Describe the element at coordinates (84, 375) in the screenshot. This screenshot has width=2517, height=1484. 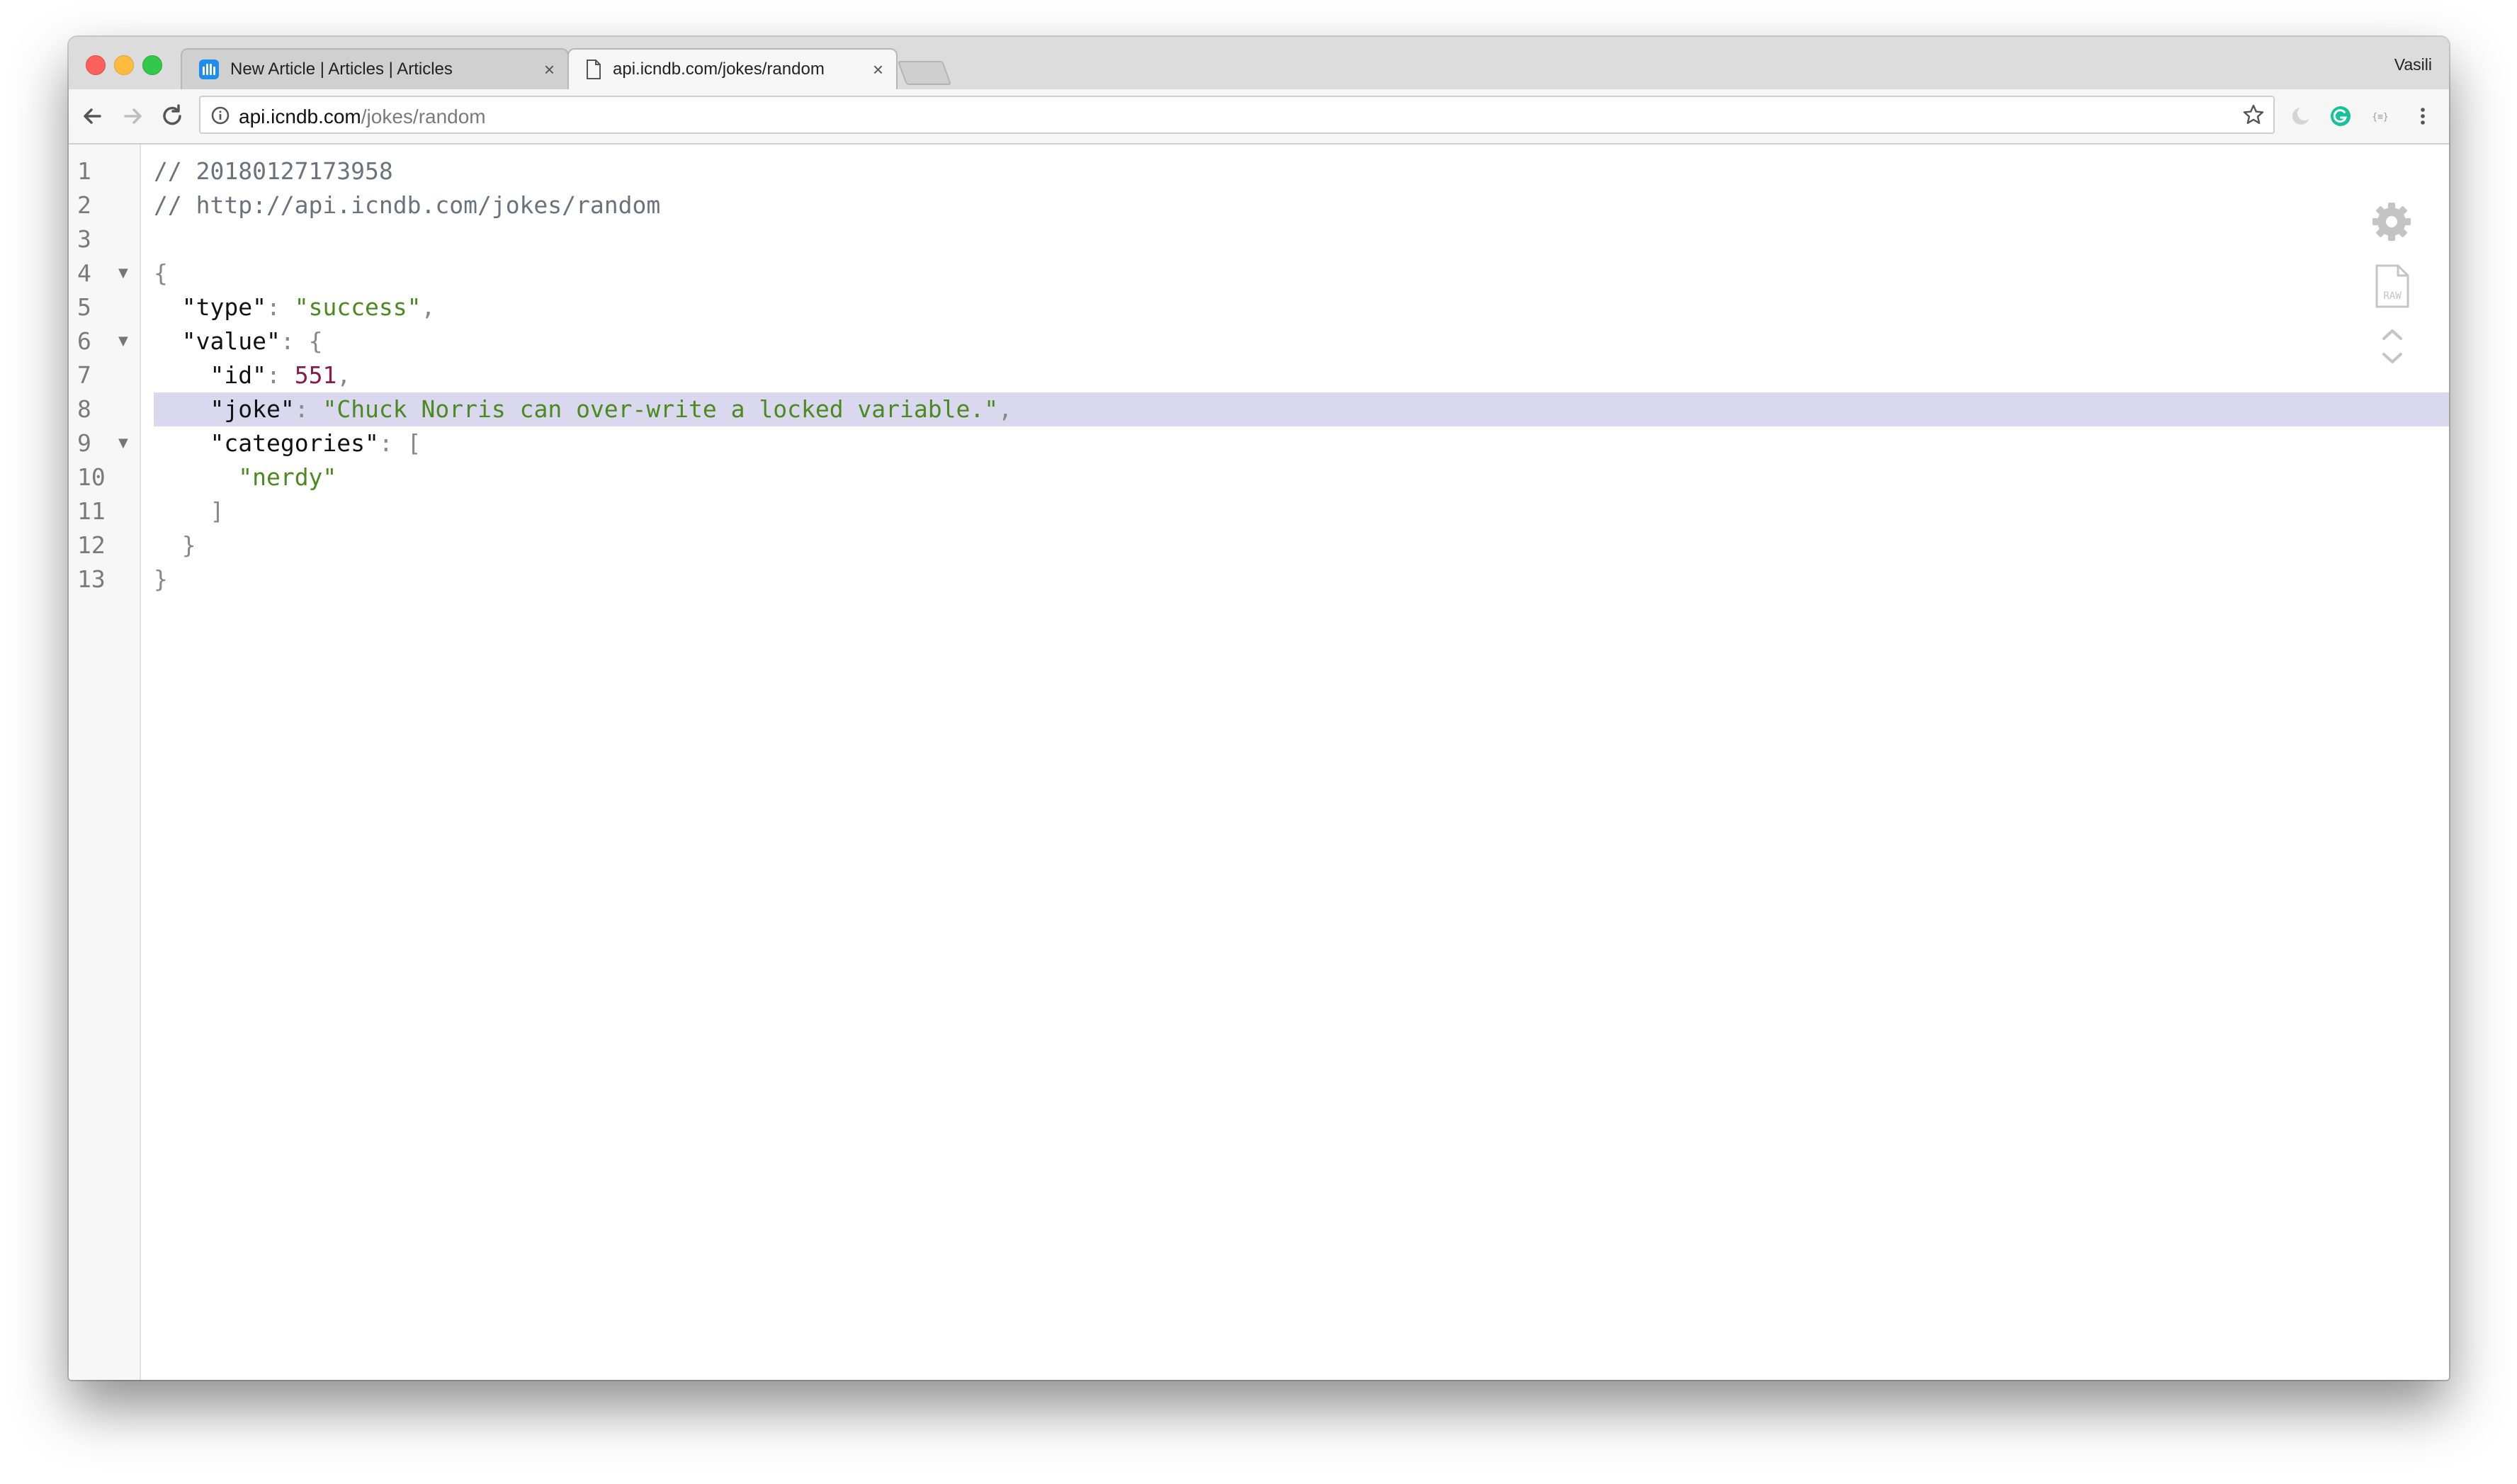
I see `line-number: 7` at that location.